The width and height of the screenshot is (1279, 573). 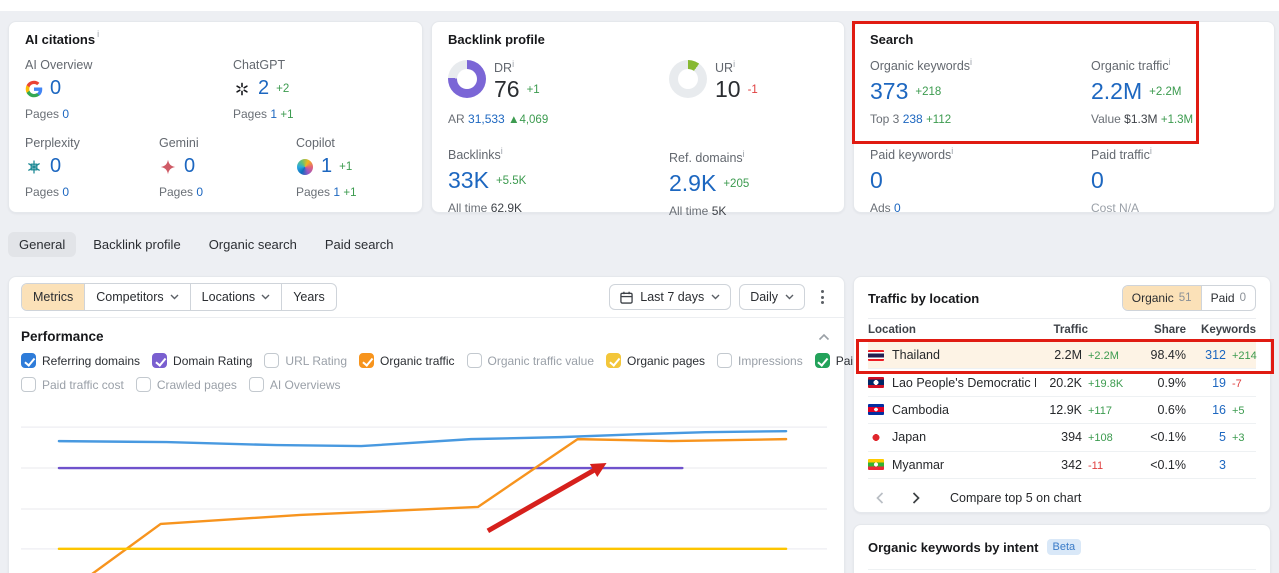 I want to click on tab-general: General, so click(x=42, y=244).